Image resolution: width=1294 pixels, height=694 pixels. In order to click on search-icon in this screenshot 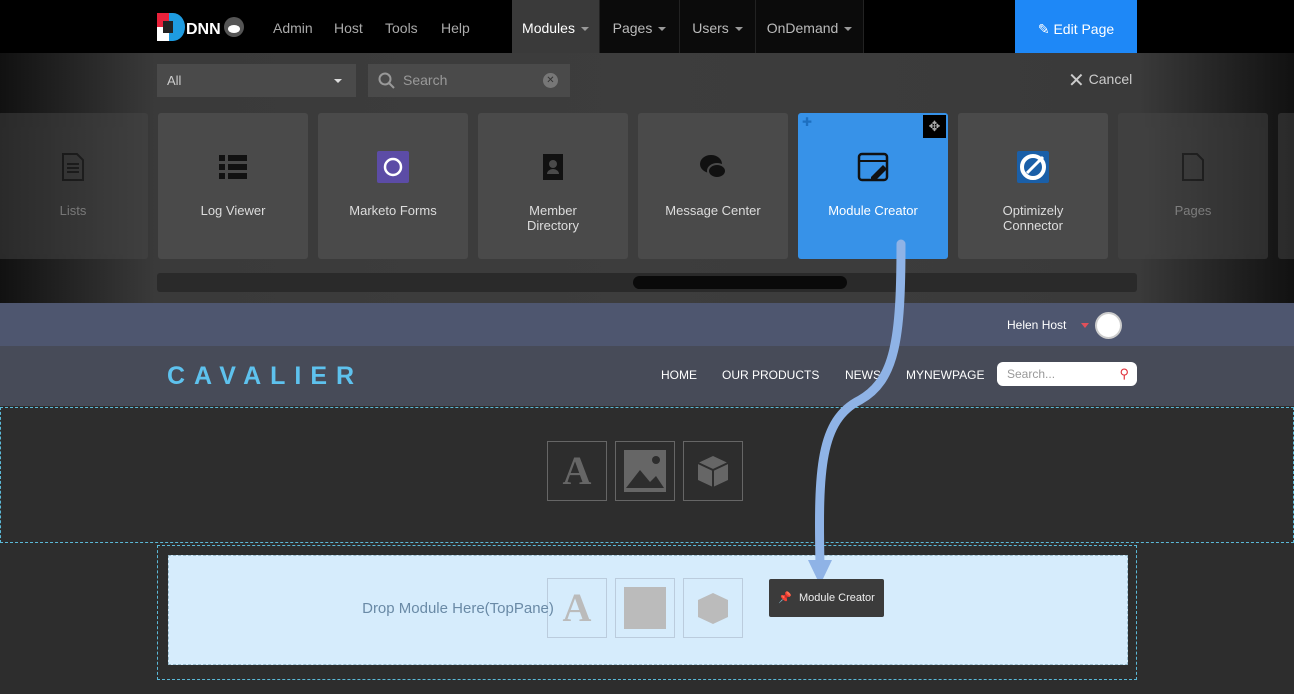, I will do `click(386, 80)`.